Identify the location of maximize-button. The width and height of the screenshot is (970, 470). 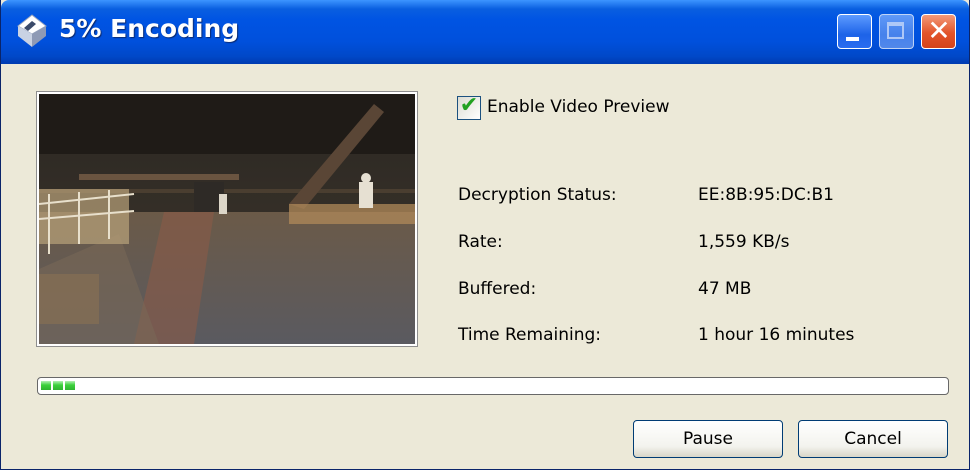
(896, 31).